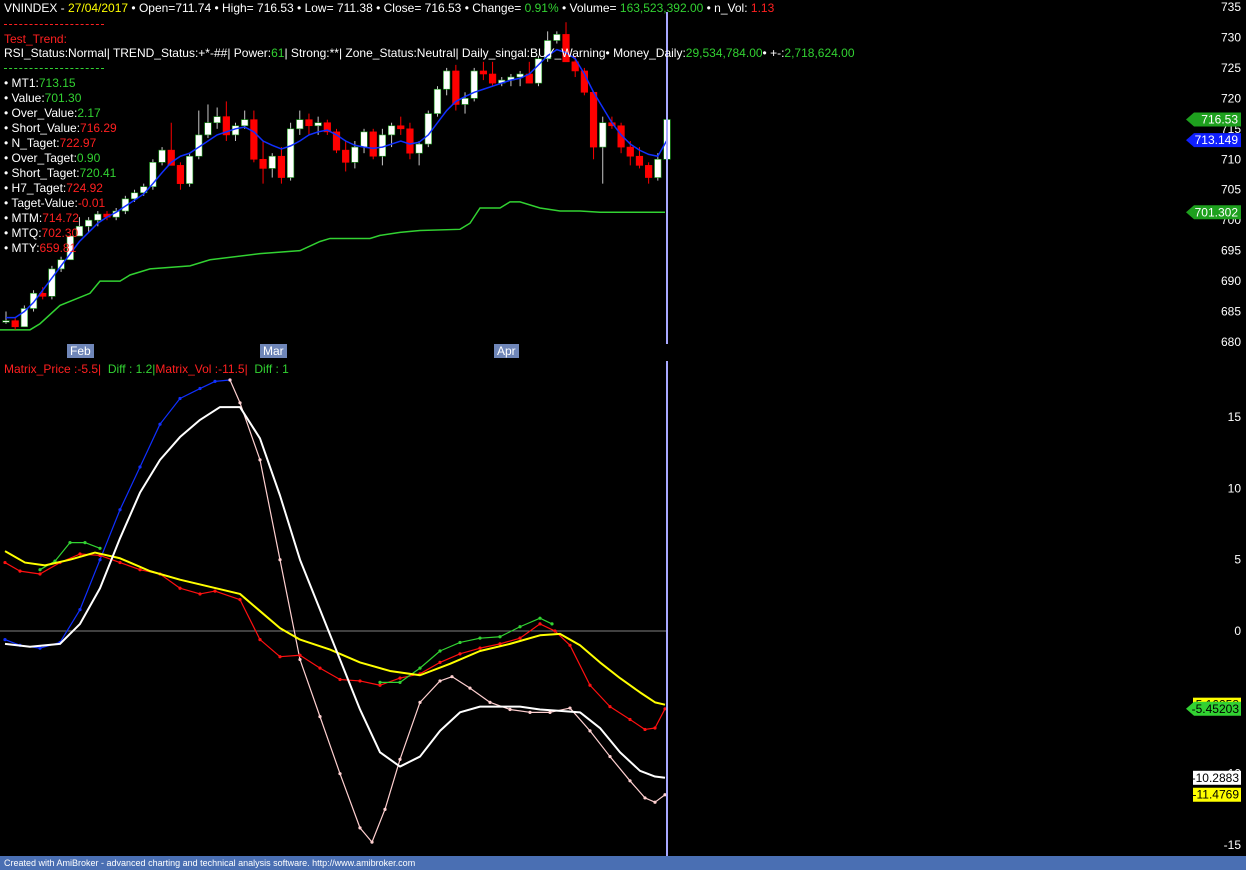 This screenshot has width=1246, height=870. I want to click on price-axis-tick: 690, so click(1231, 281).